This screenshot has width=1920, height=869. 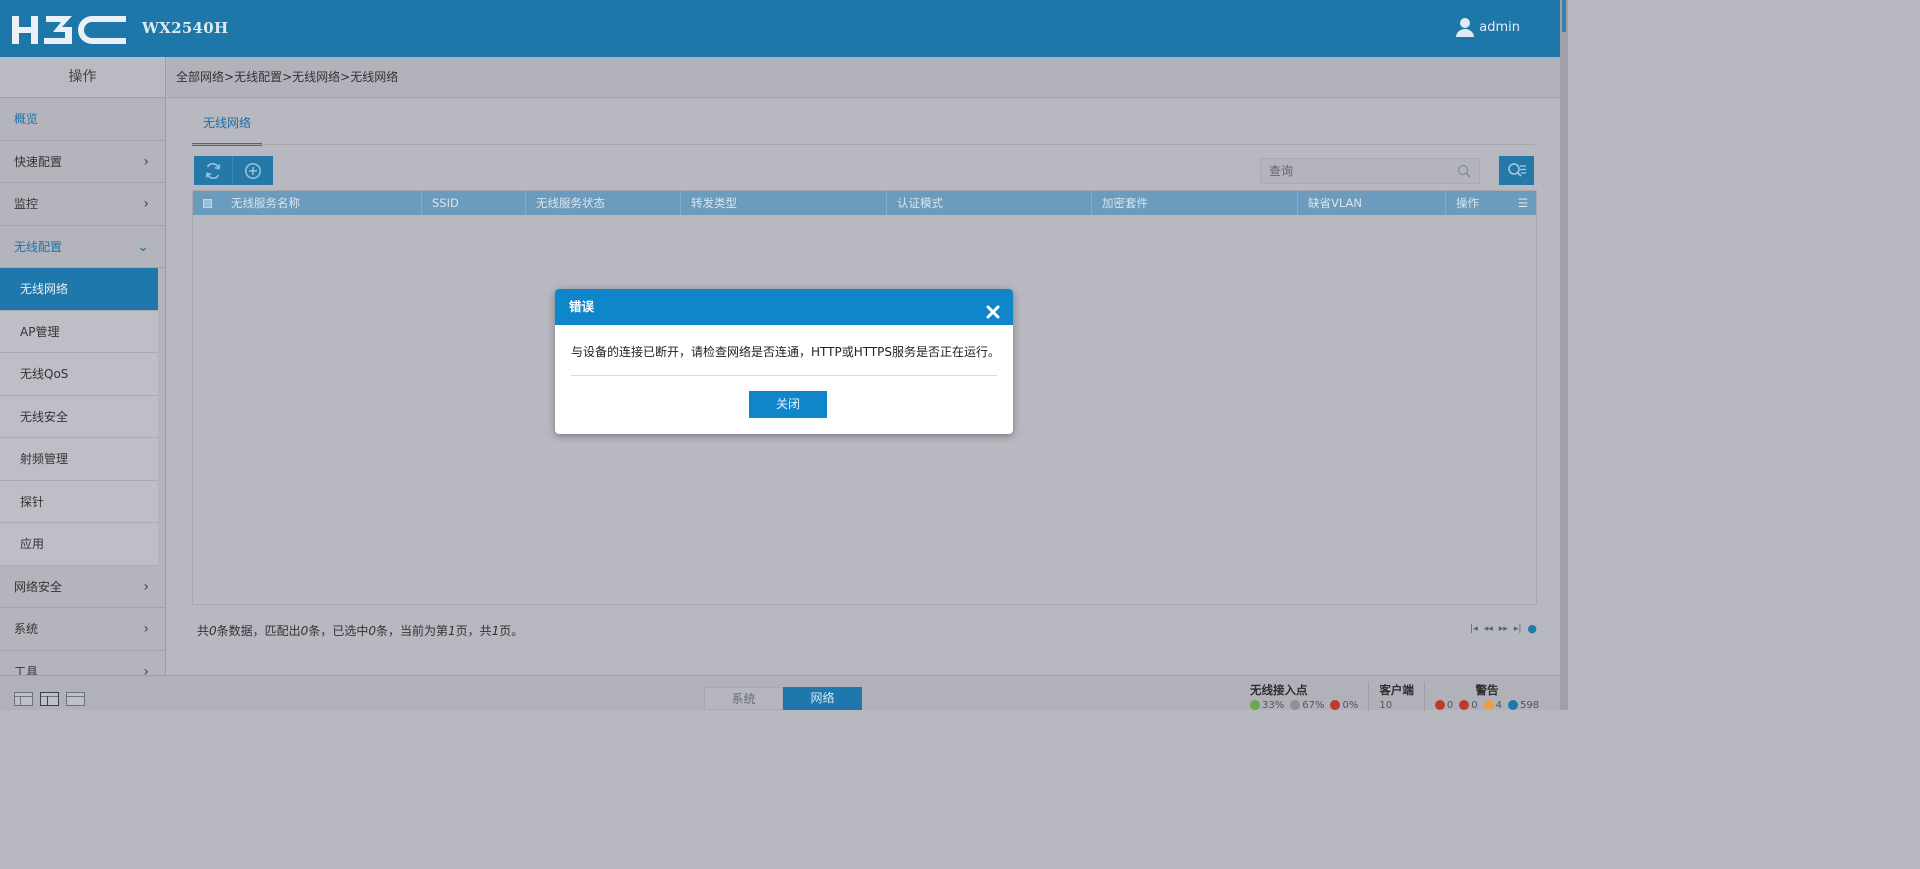 I want to click on sidebar-title: 操作, so click(x=82, y=77).